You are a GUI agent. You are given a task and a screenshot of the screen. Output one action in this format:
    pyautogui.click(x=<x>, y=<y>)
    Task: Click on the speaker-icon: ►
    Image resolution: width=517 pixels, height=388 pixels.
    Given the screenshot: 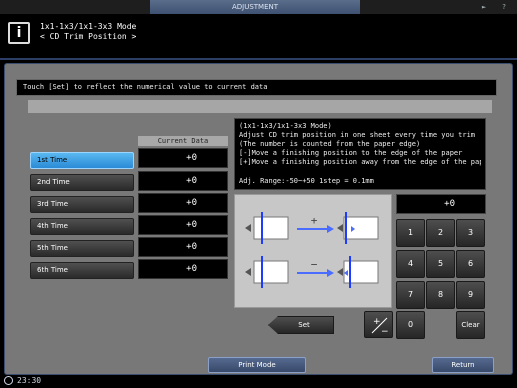 What is the action you would take?
    pyautogui.click(x=484, y=7)
    